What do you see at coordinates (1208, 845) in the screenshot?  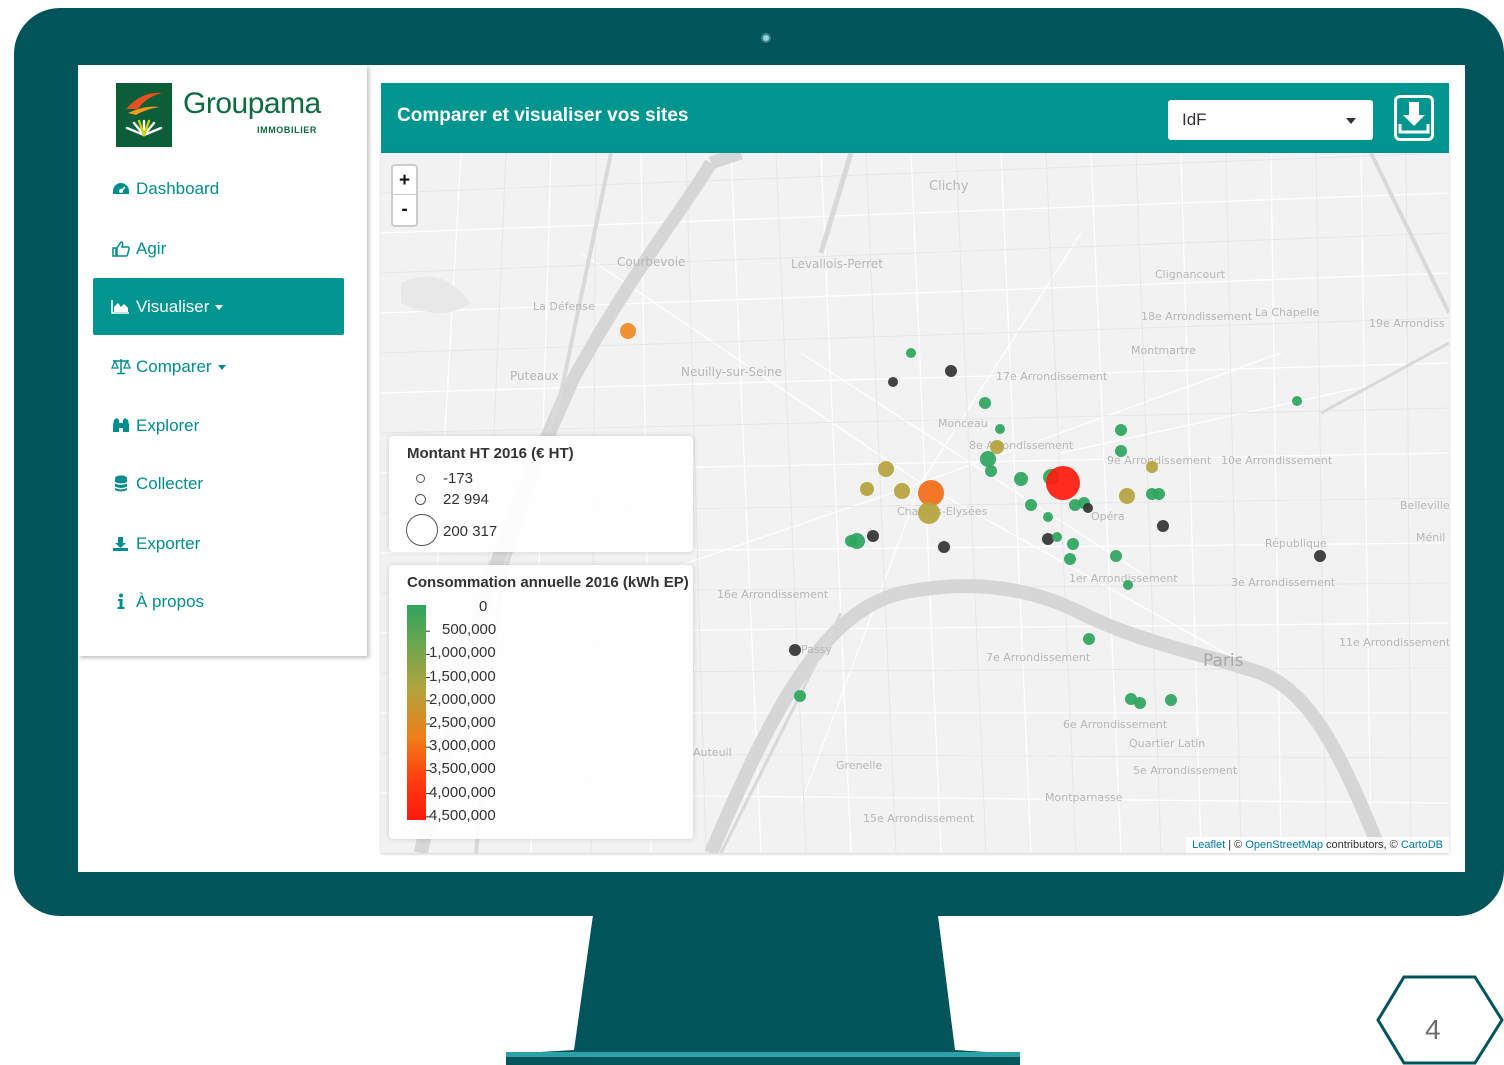 I see `leaflet-link: Leaflet` at bounding box center [1208, 845].